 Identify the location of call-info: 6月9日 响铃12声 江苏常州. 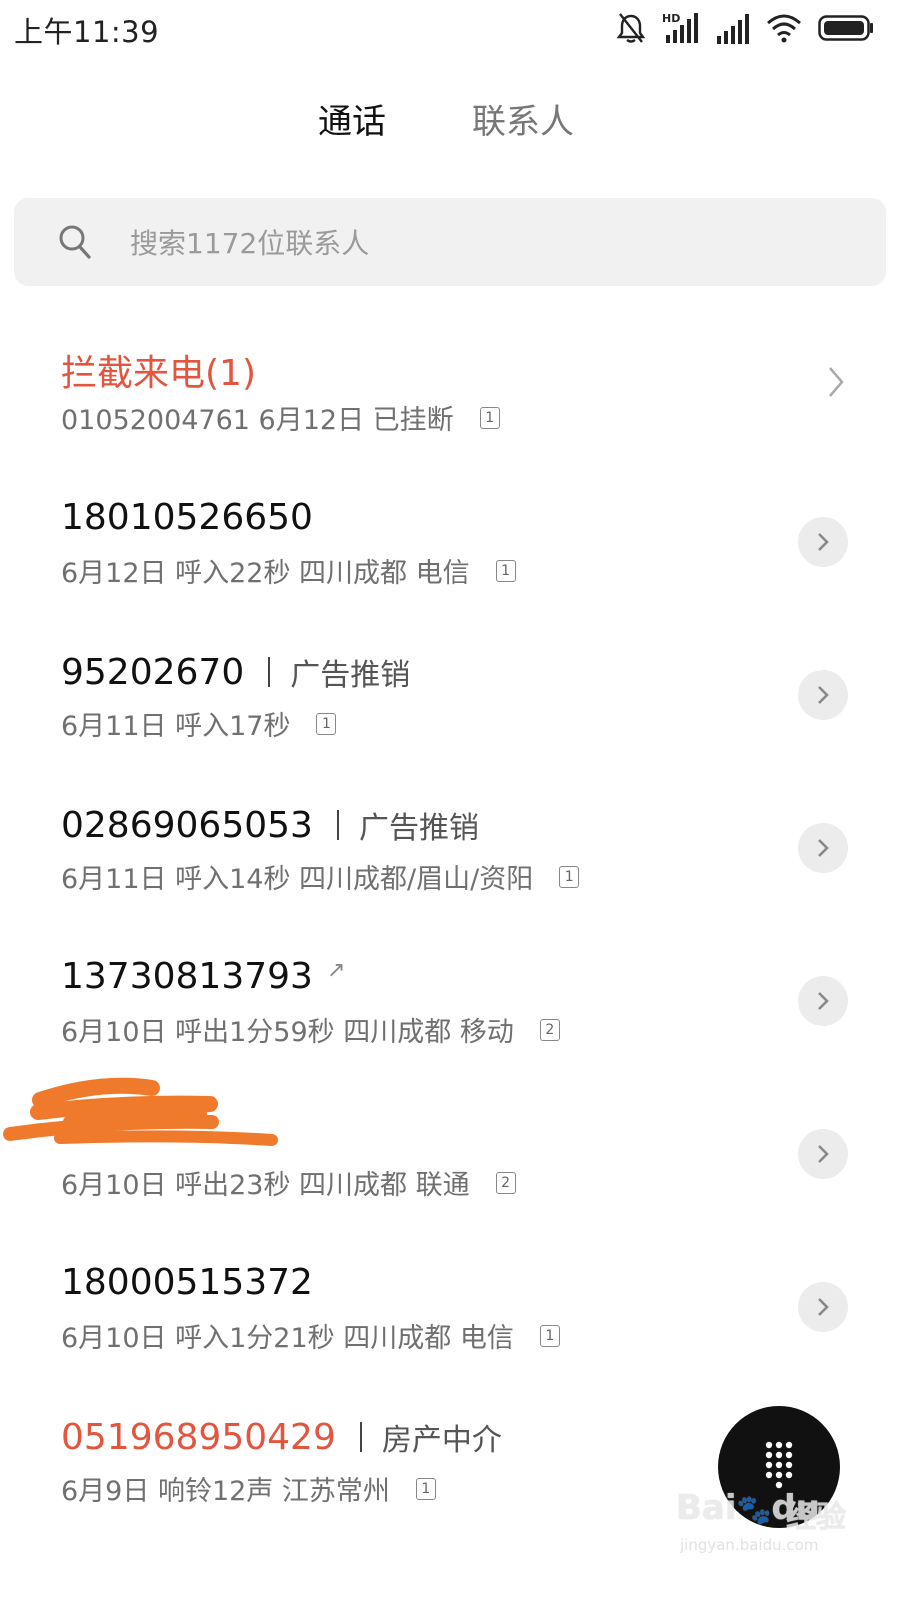
(225, 1491).